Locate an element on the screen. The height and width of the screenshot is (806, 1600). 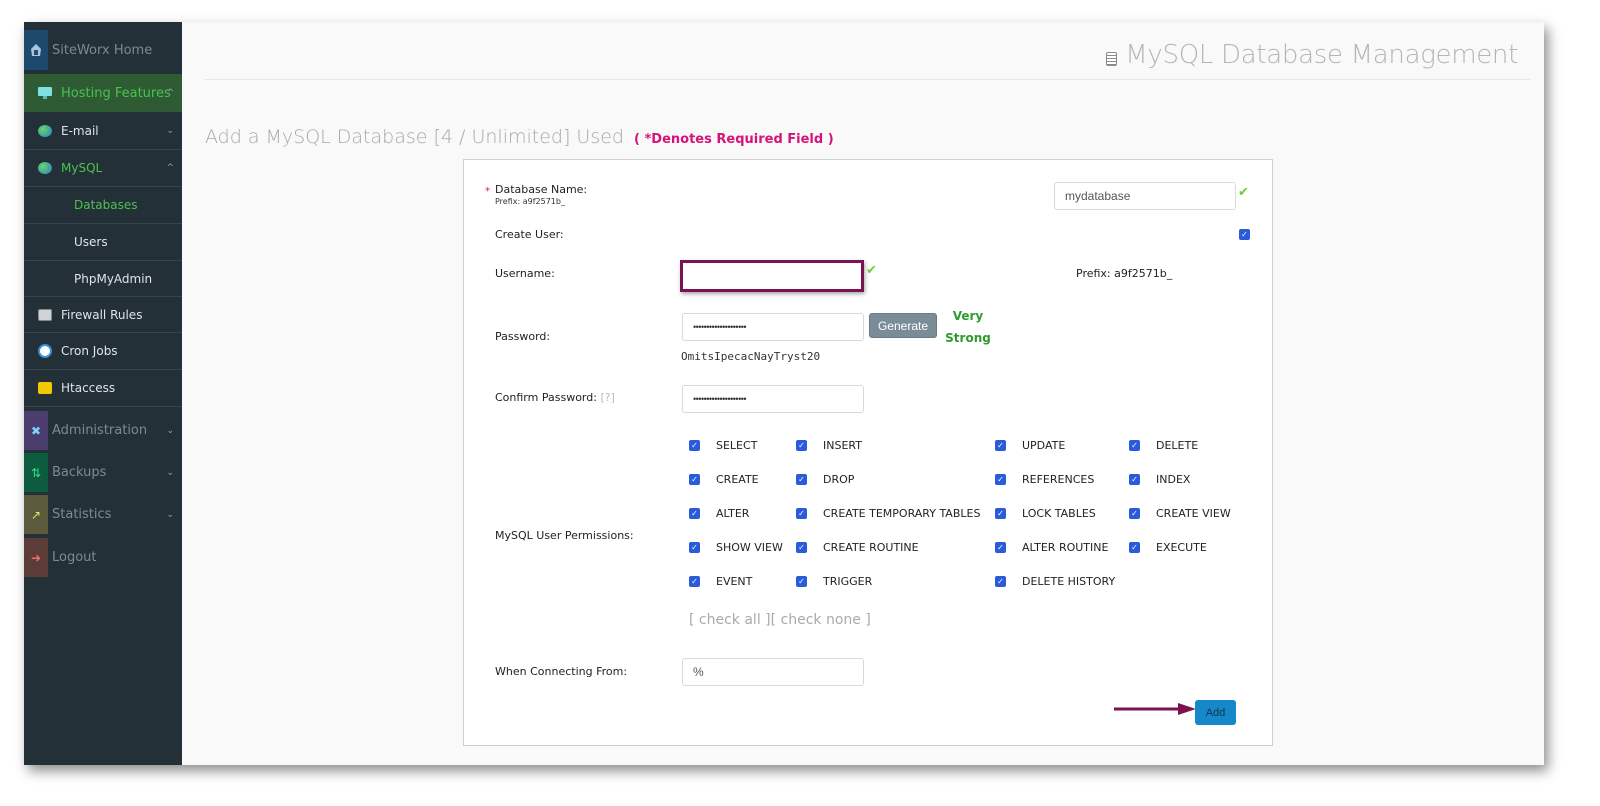
permission-label: SELECT is located at coordinates (737, 445).